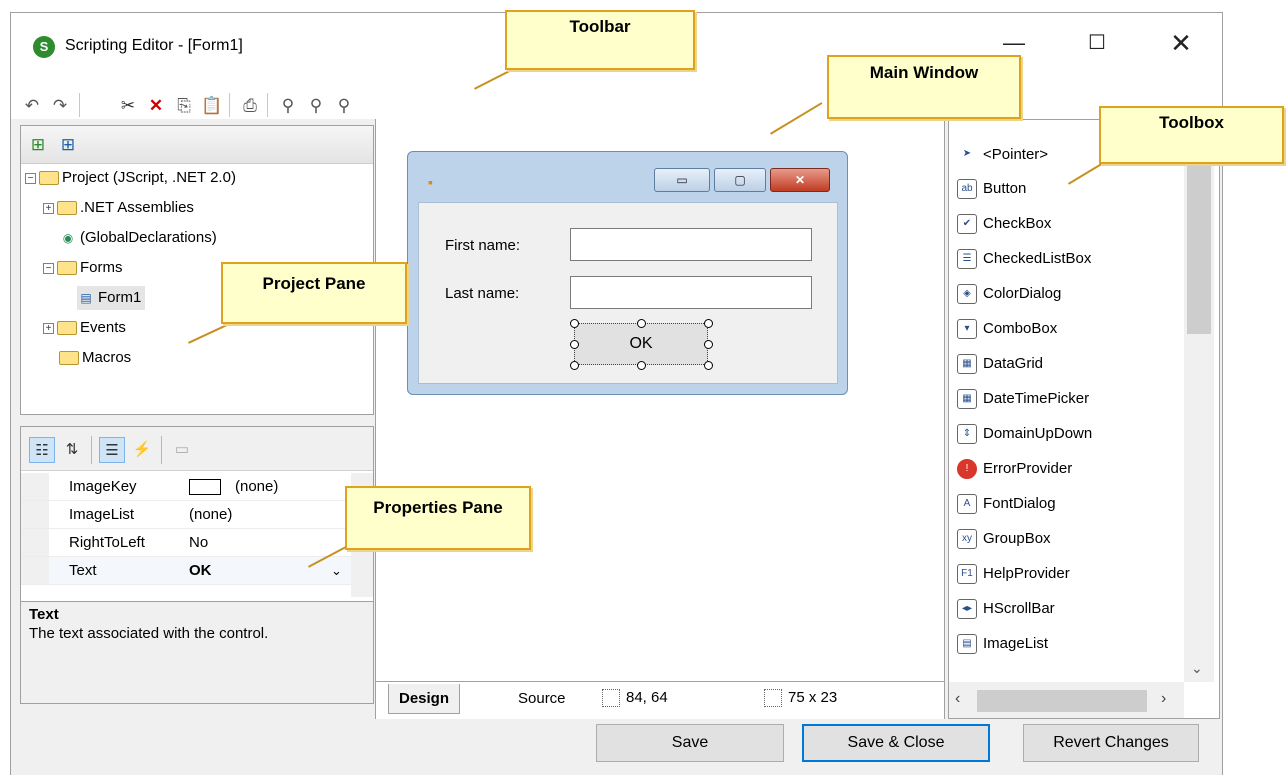  What do you see at coordinates (991, 189) in the screenshot?
I see `toolbox-item-button: ab Button` at bounding box center [991, 189].